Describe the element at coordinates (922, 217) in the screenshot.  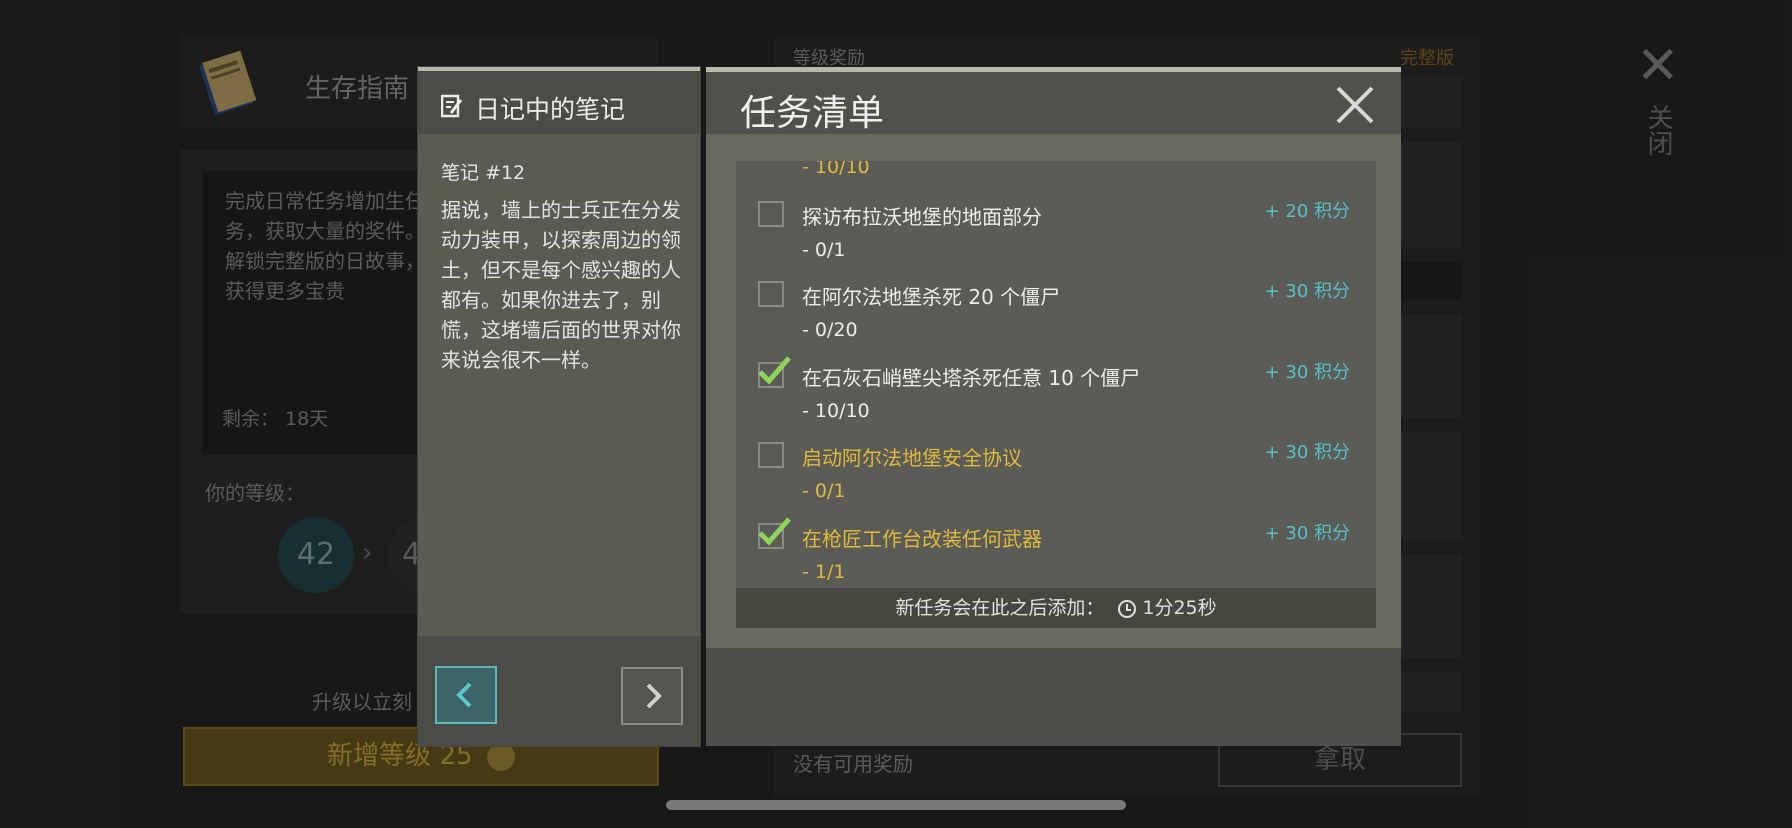
I see `task-name: 探访布拉沃地堡的地面部分` at that location.